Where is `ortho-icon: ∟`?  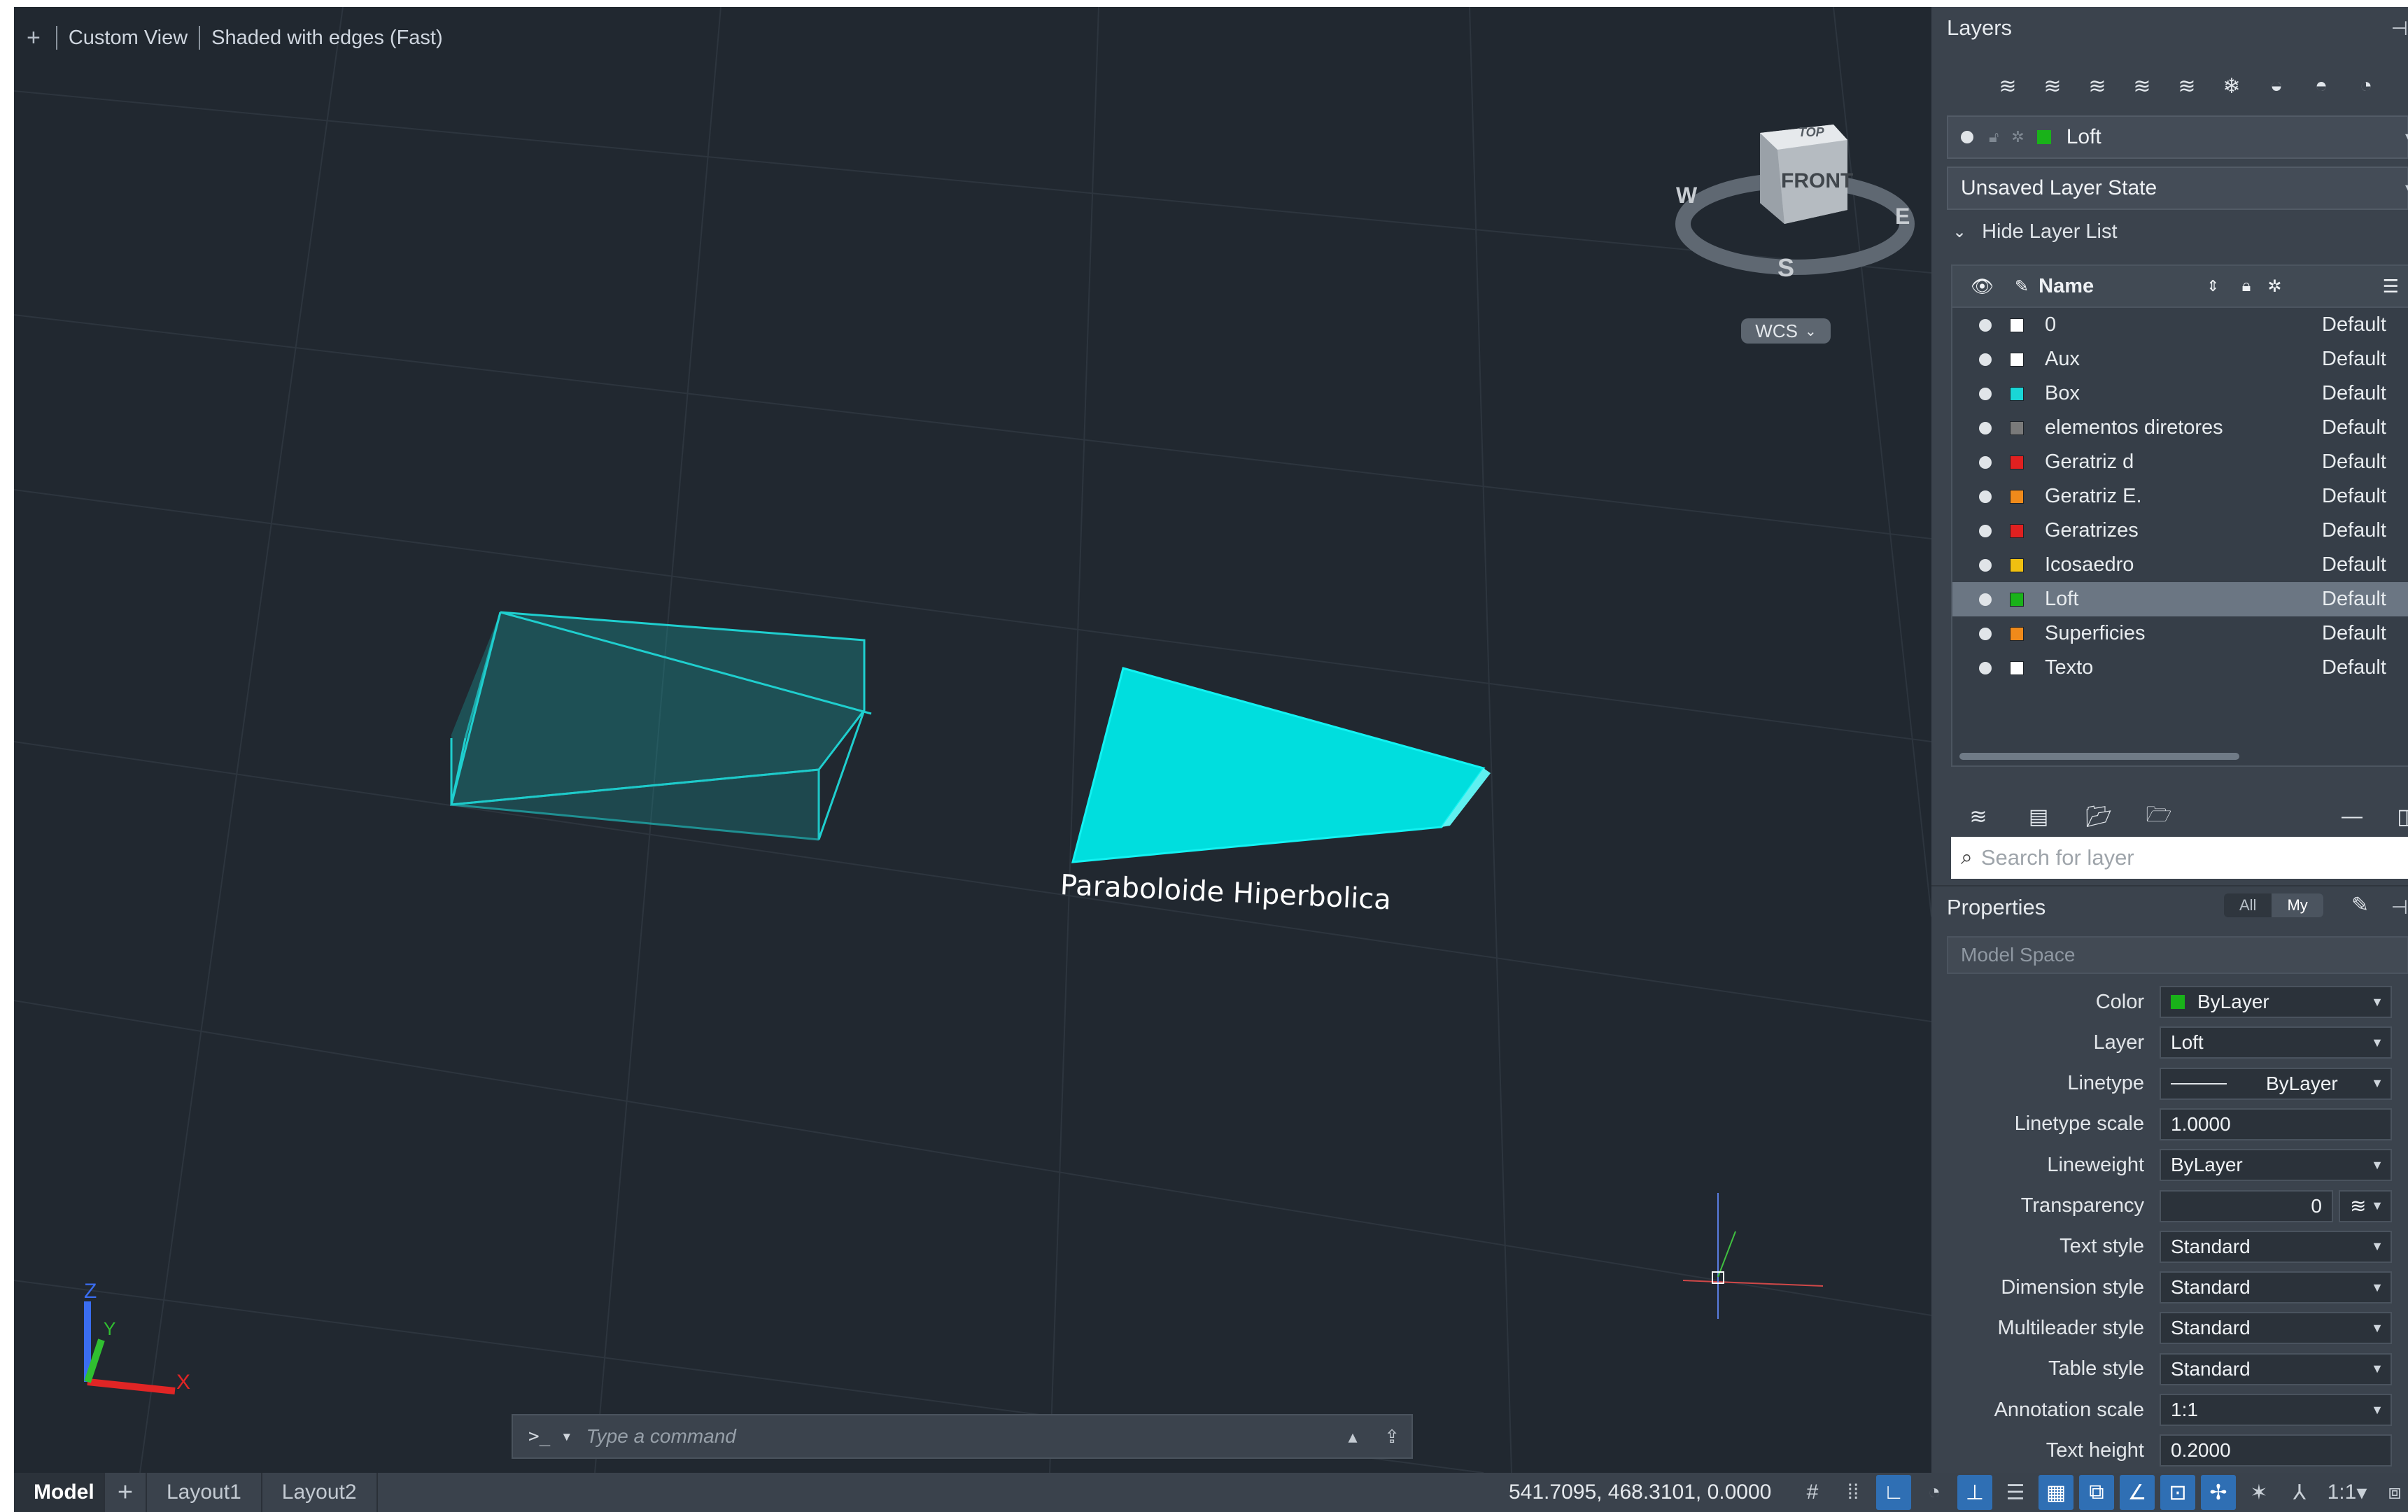
ortho-icon: ∟ is located at coordinates (1893, 1492).